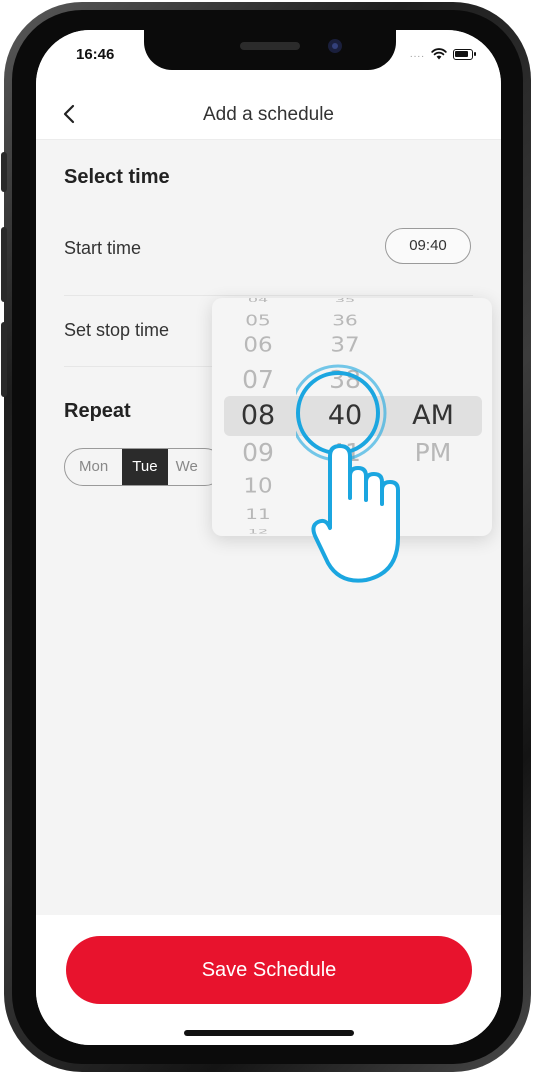  I want to click on hour-option: 09, so click(258, 452).